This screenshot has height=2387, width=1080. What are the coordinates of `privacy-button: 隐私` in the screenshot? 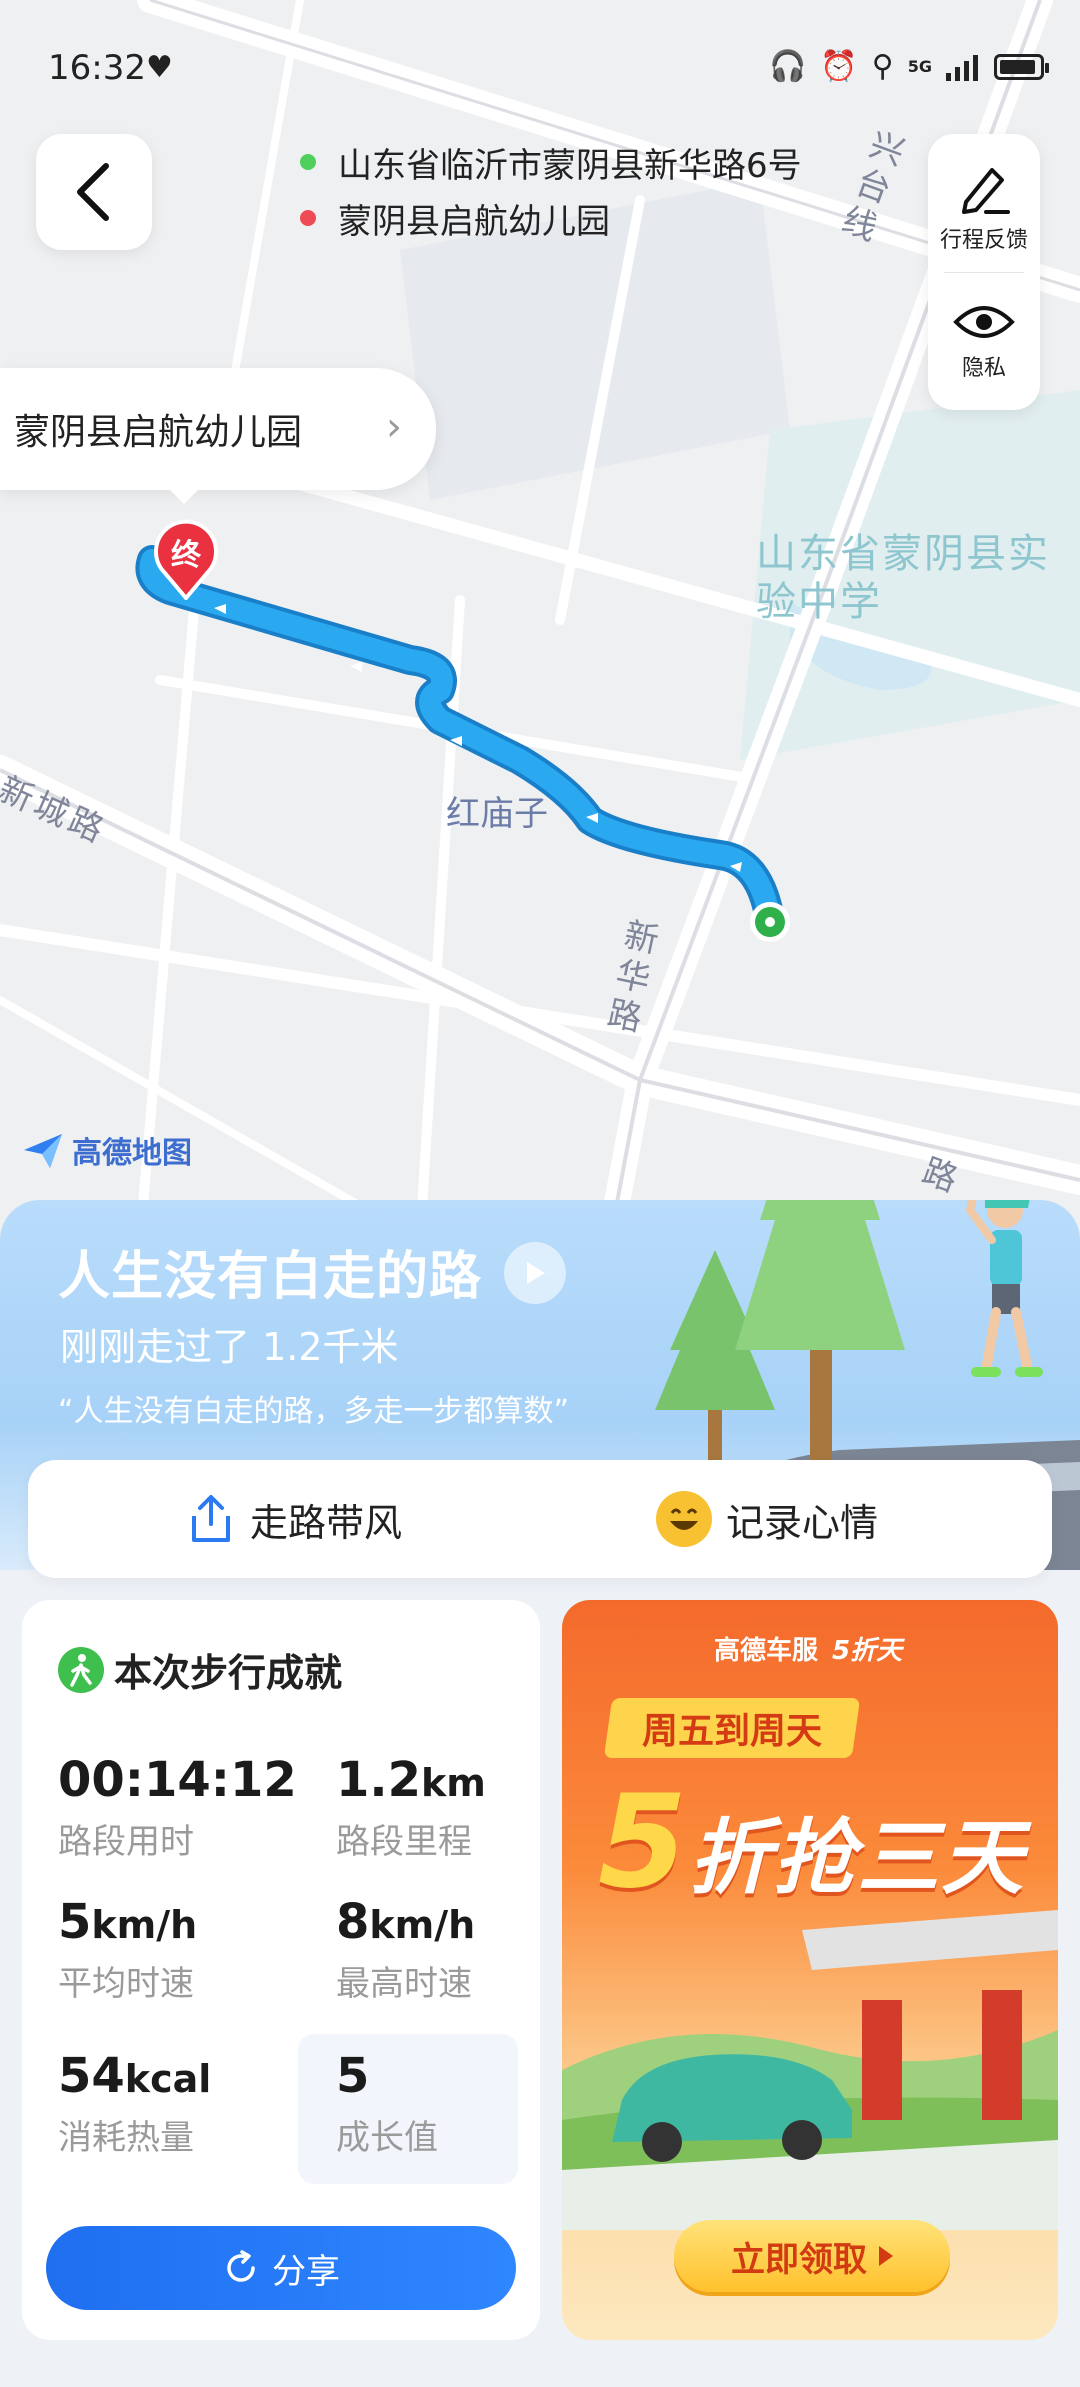 It's located at (984, 341).